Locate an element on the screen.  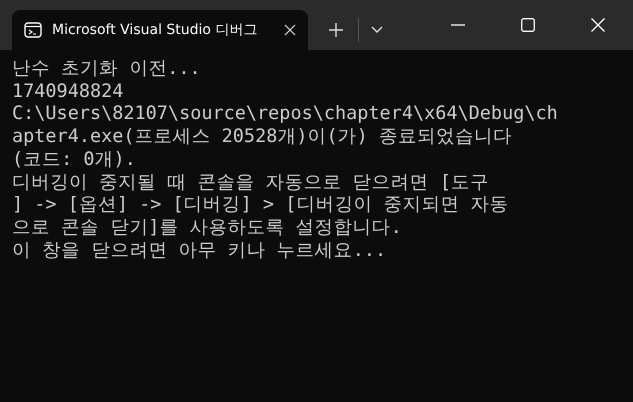
console-line: apter4.exe(프로세스 20528개)이(가) 종료되었습니다 is located at coordinates (262, 137).